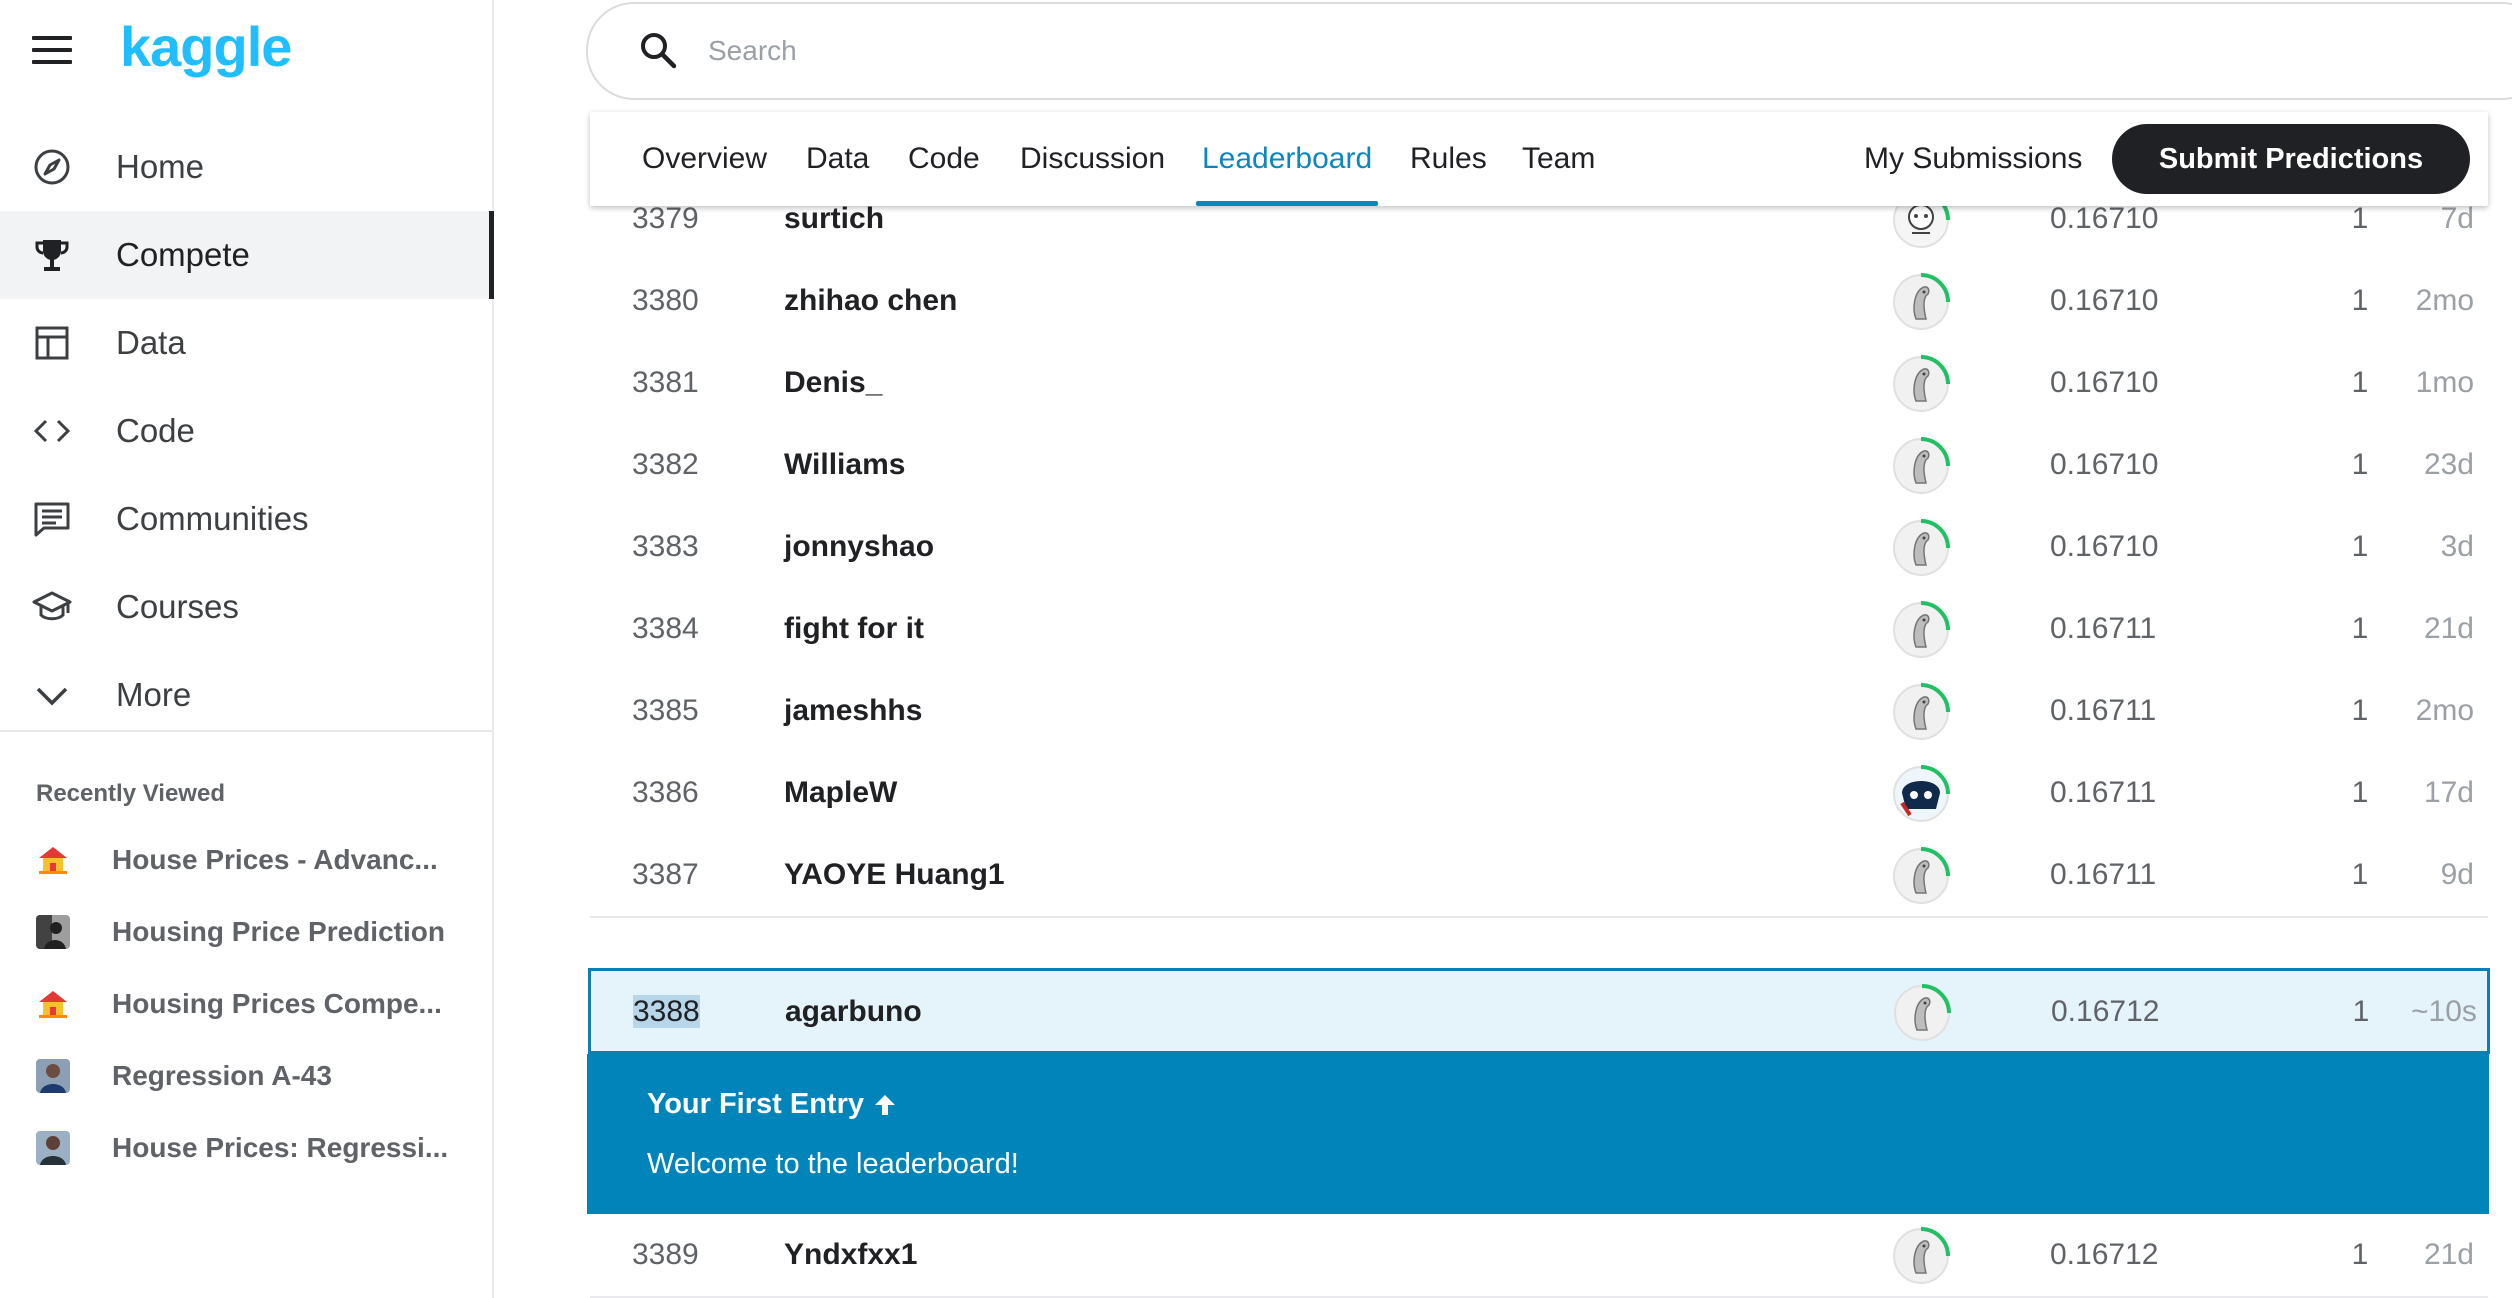 The width and height of the screenshot is (2512, 1298). I want to click on menu-icon, so click(52, 51).